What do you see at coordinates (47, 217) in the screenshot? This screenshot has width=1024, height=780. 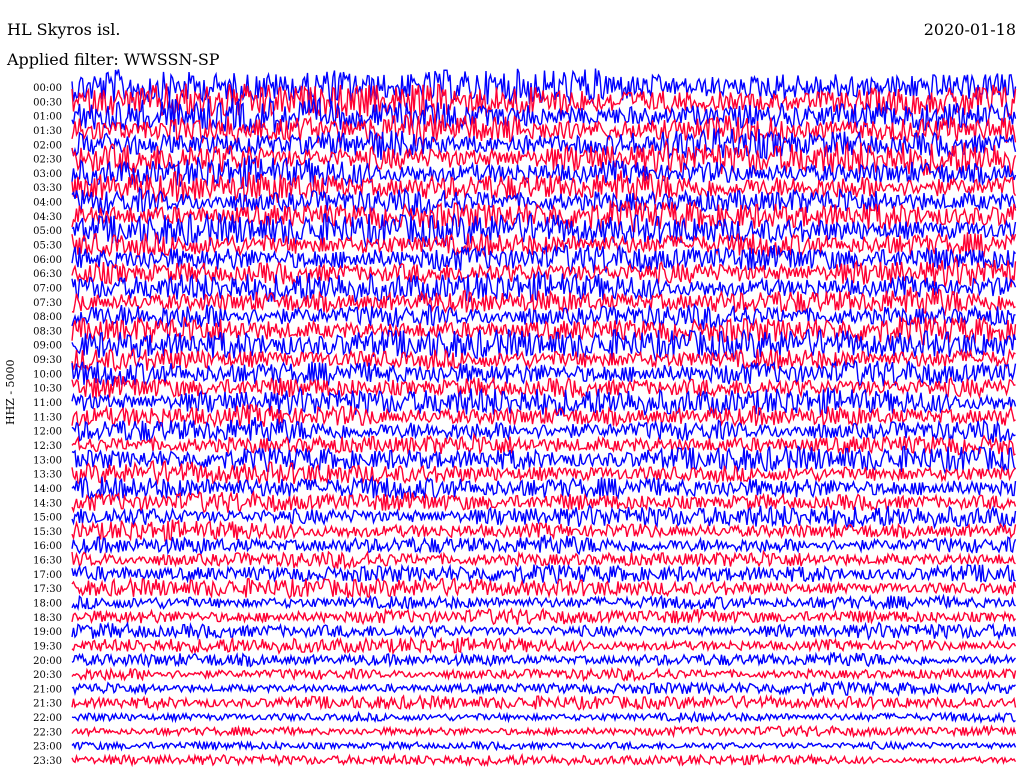 I see `tick-label-0430: 04:30` at bounding box center [47, 217].